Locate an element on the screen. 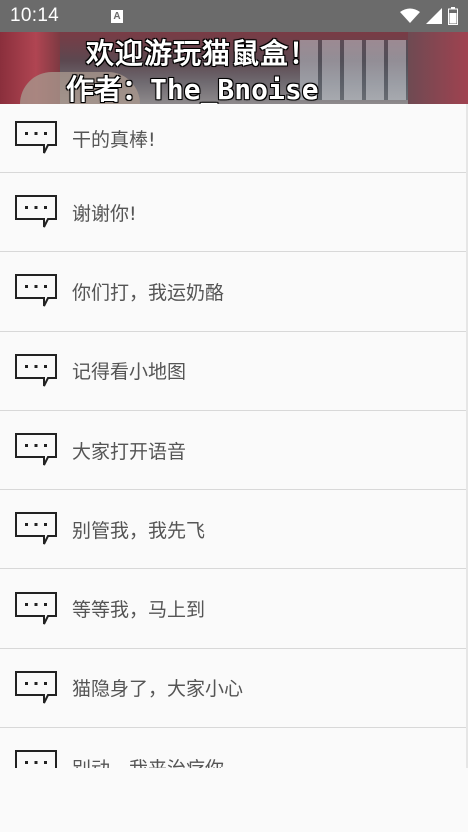 The width and height of the screenshot is (468, 832). status-bar: 10:14 A is located at coordinates (234, 16).